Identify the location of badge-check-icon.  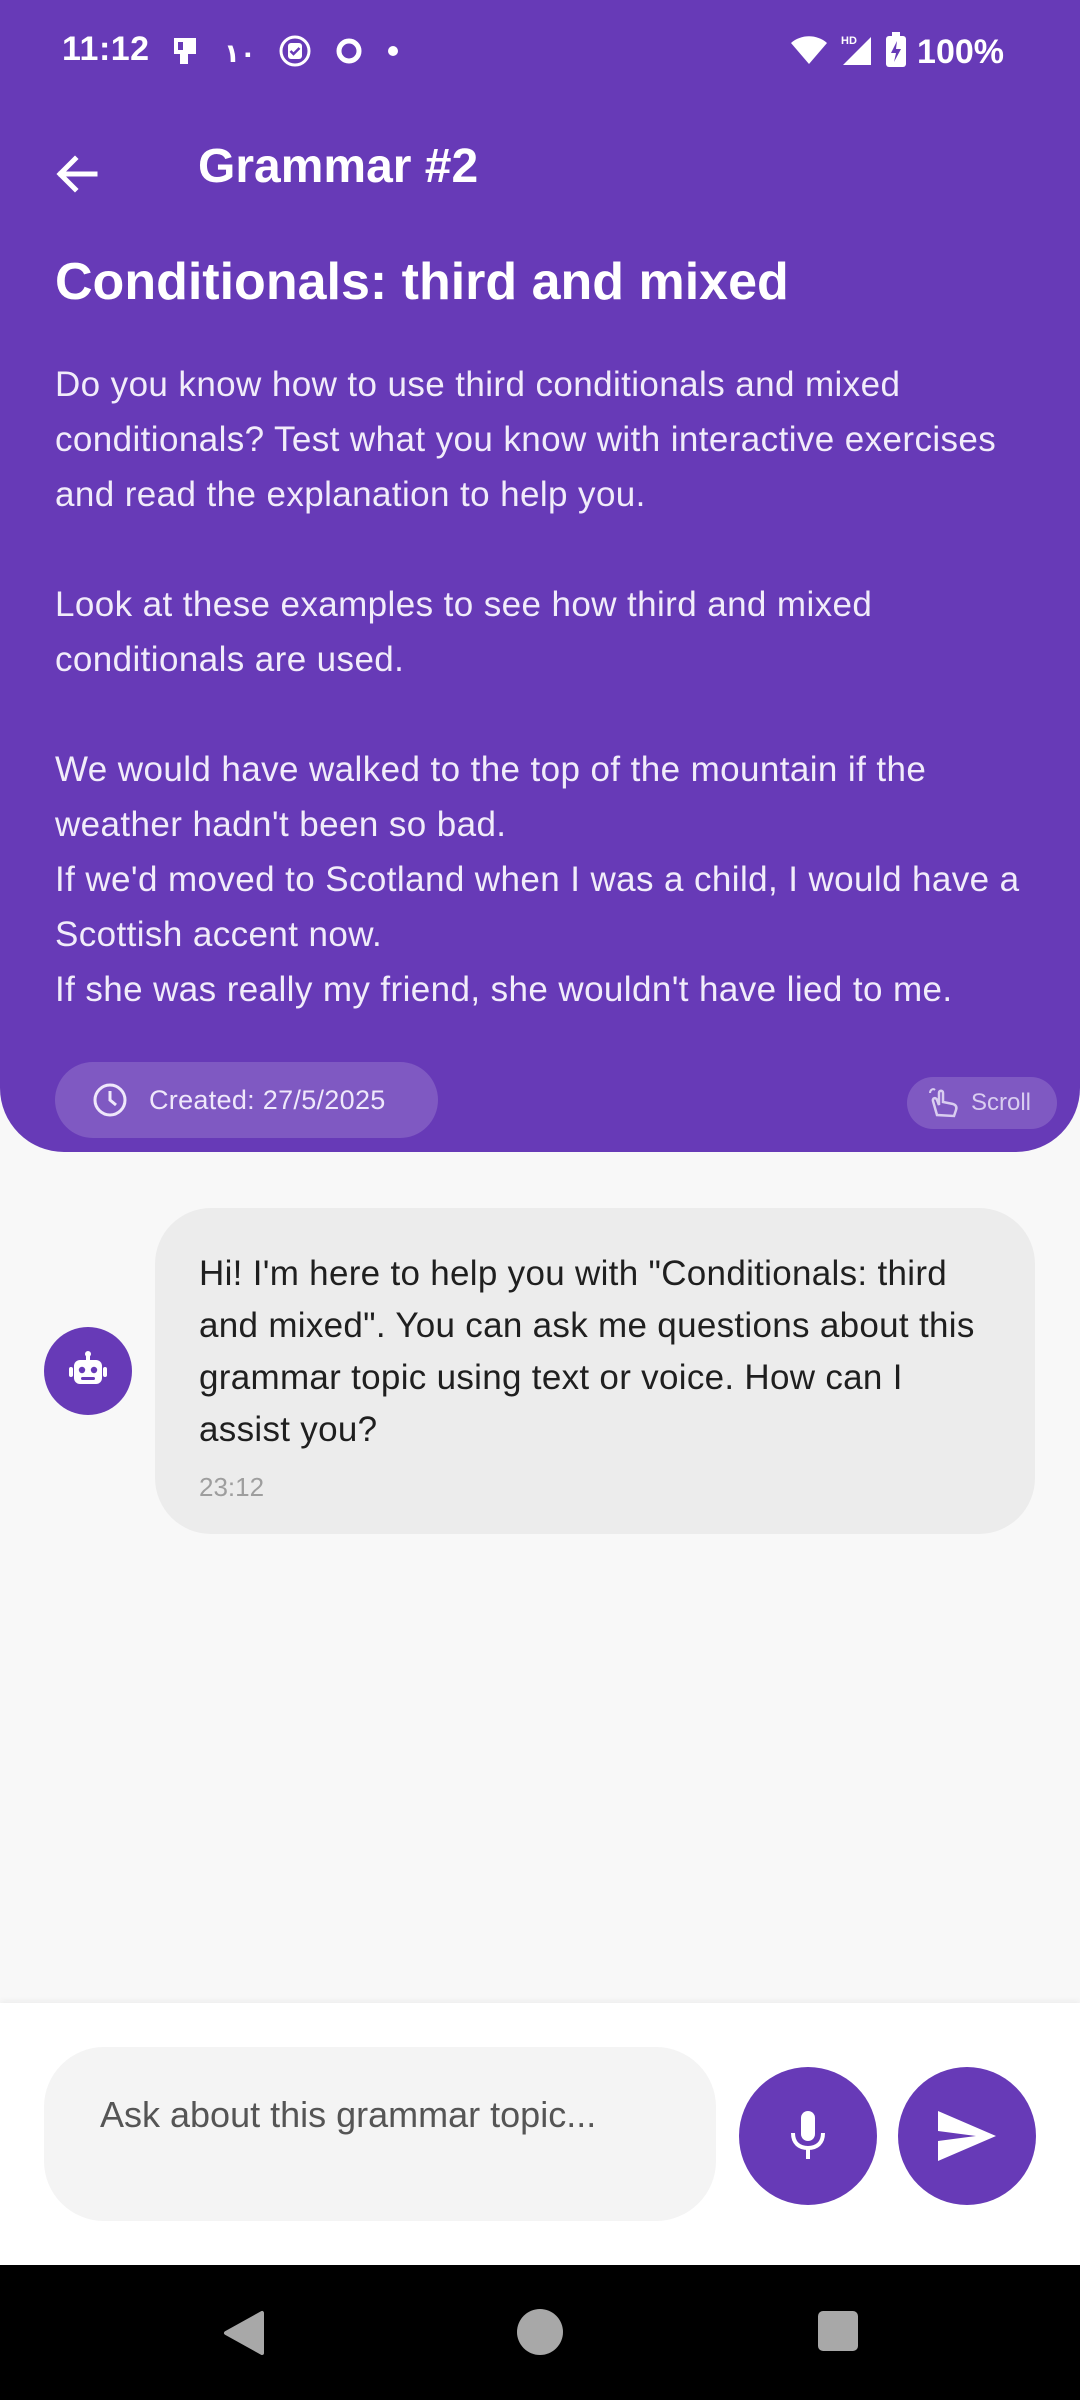
(295, 53).